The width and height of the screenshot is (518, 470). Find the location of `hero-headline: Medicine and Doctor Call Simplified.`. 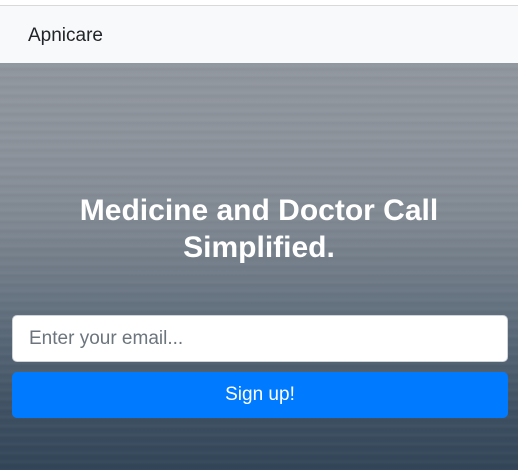

hero-headline: Medicine and Doctor Call Simplified. is located at coordinates (259, 229).